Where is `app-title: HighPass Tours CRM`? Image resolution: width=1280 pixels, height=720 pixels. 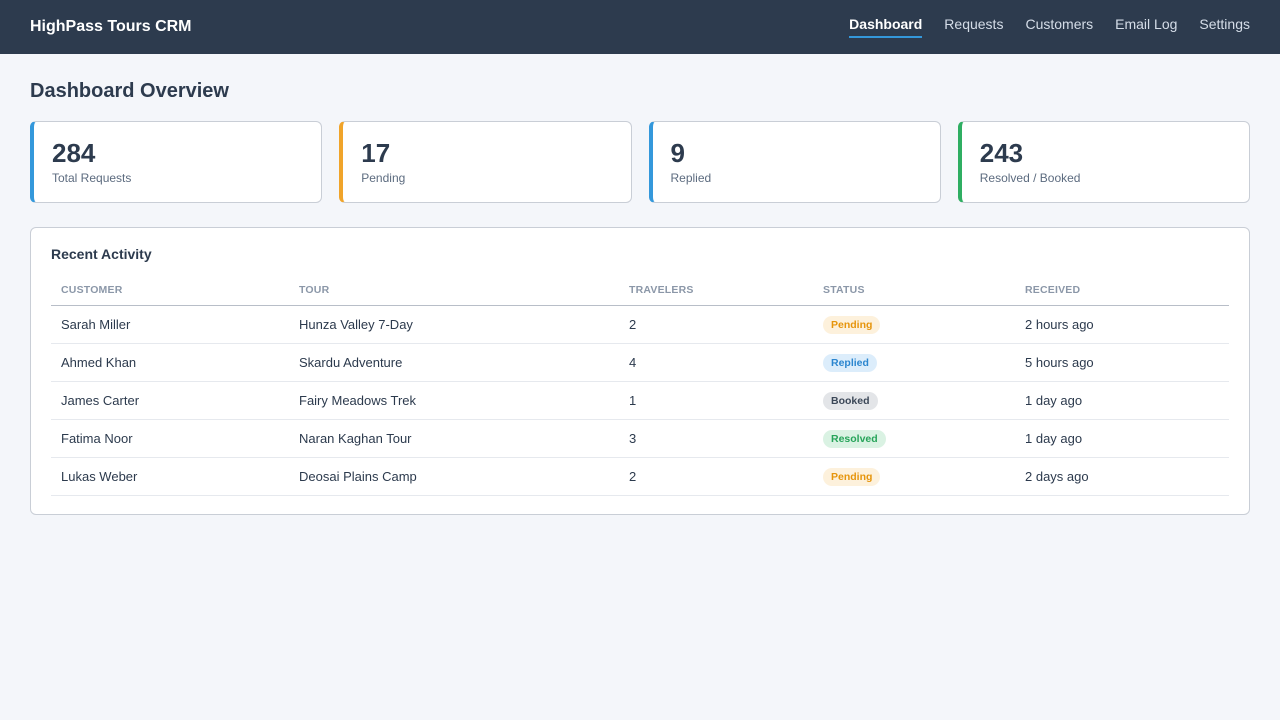
app-title: HighPass Tours CRM is located at coordinates (111, 27).